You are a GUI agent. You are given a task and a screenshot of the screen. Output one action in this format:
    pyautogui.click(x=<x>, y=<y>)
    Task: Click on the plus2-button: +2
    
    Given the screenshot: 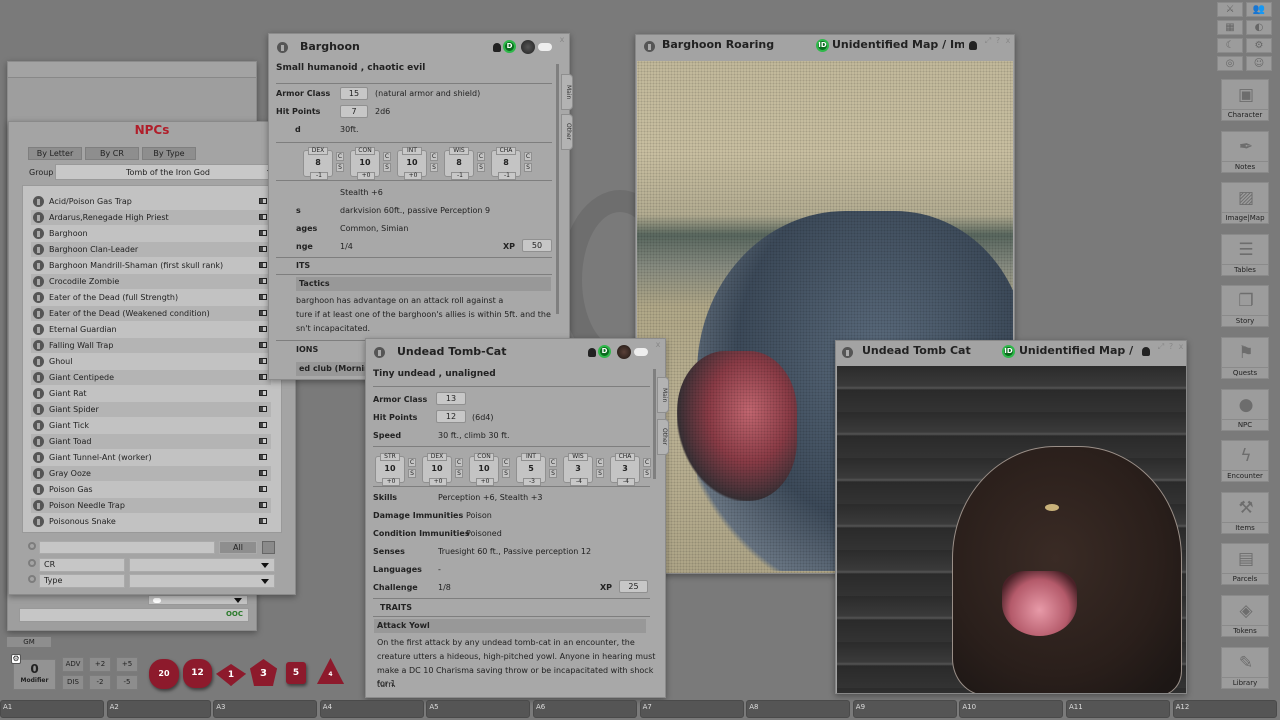 What is the action you would take?
    pyautogui.click(x=100, y=664)
    